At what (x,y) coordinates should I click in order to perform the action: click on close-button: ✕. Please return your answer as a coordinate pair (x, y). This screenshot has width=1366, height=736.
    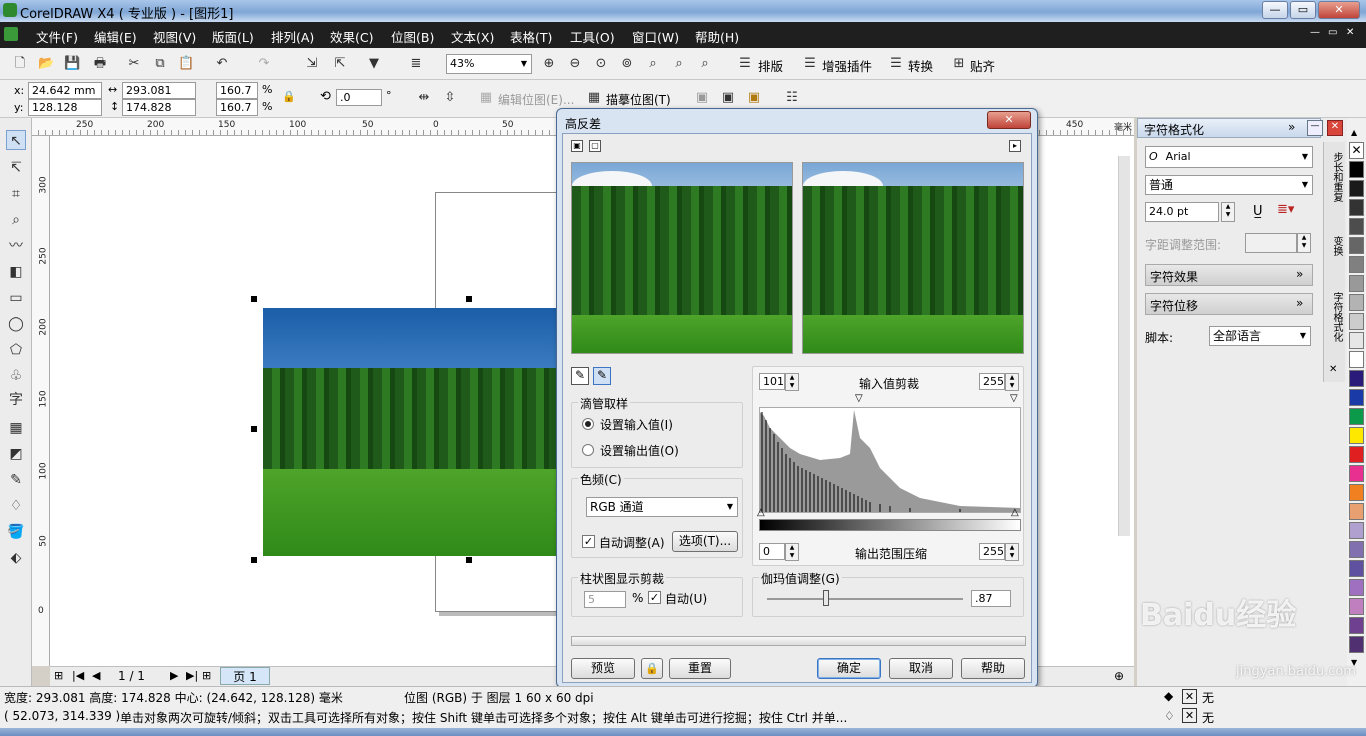
    Looking at the image, I should click on (1339, 10).